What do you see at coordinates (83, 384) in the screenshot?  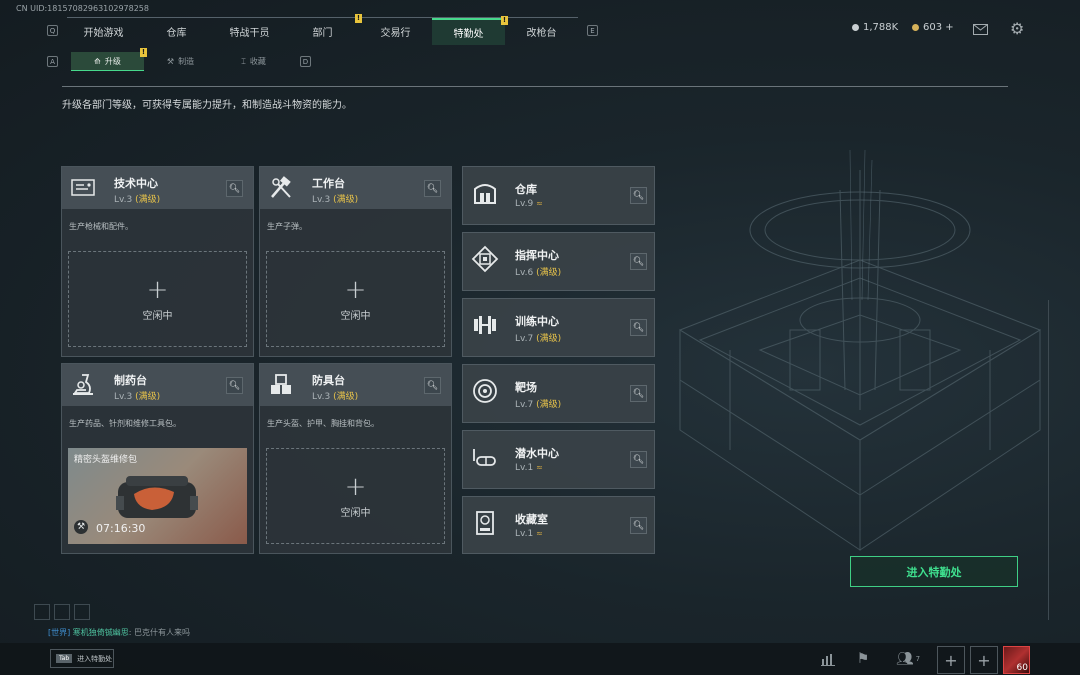 I see `pharmacy-icon` at bounding box center [83, 384].